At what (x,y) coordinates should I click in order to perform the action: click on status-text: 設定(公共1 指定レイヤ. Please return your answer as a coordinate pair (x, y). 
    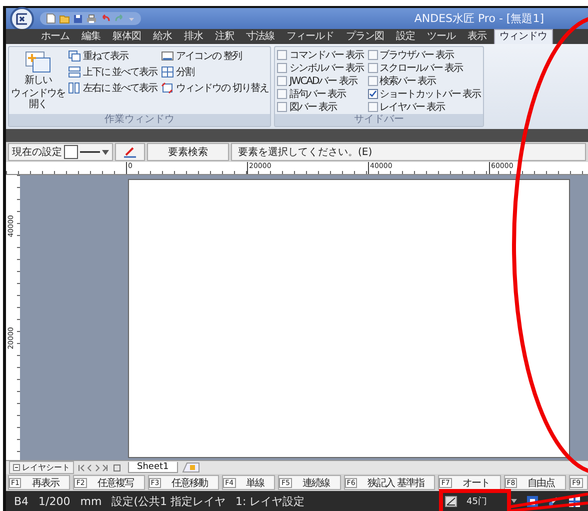
    Looking at the image, I should click on (169, 501).